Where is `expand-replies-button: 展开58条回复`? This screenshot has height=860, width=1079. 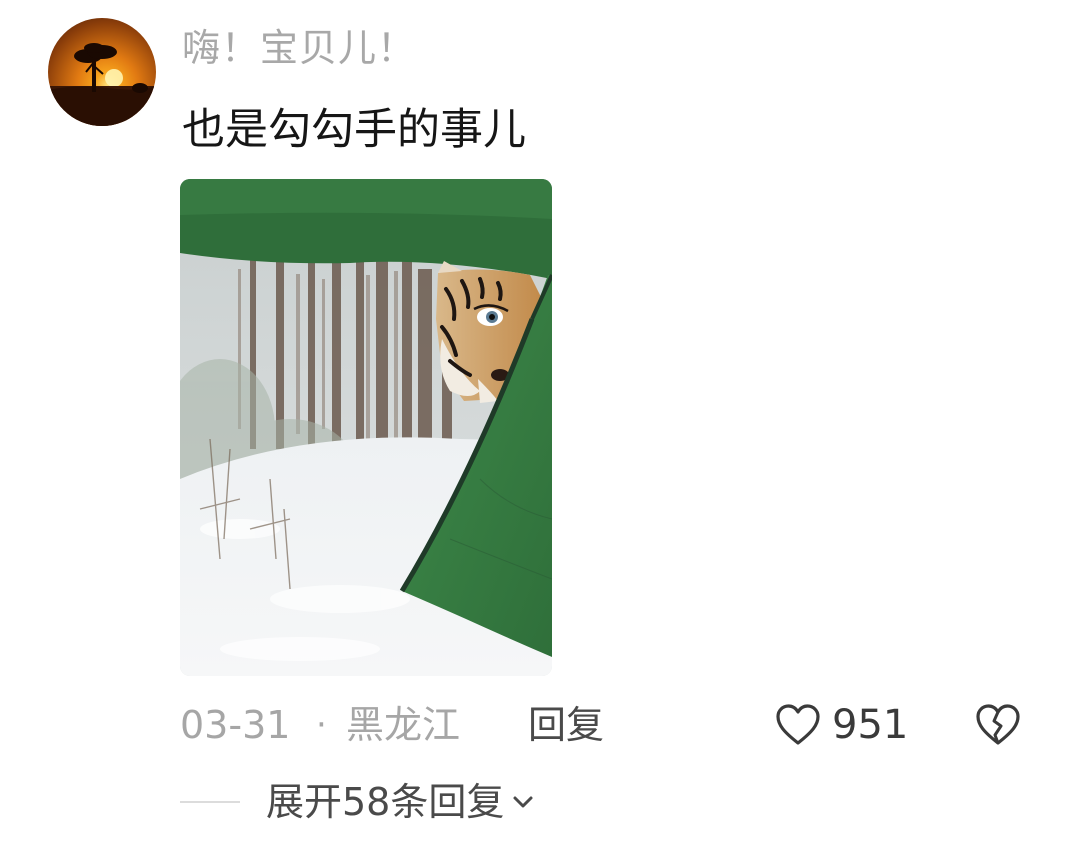
expand-replies-button: 展开58条回复 is located at coordinates (400, 802).